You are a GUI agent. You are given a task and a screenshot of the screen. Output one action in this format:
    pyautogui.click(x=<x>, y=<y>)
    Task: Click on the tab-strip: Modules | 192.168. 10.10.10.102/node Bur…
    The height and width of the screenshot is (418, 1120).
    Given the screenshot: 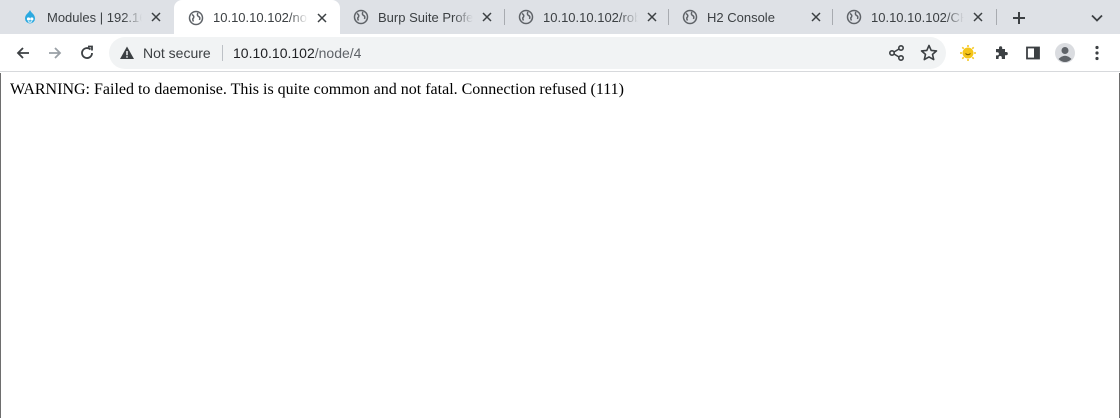 What is the action you would take?
    pyautogui.click(x=560, y=17)
    